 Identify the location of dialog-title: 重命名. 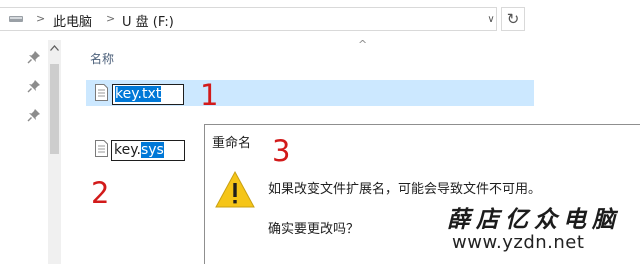
(232, 143).